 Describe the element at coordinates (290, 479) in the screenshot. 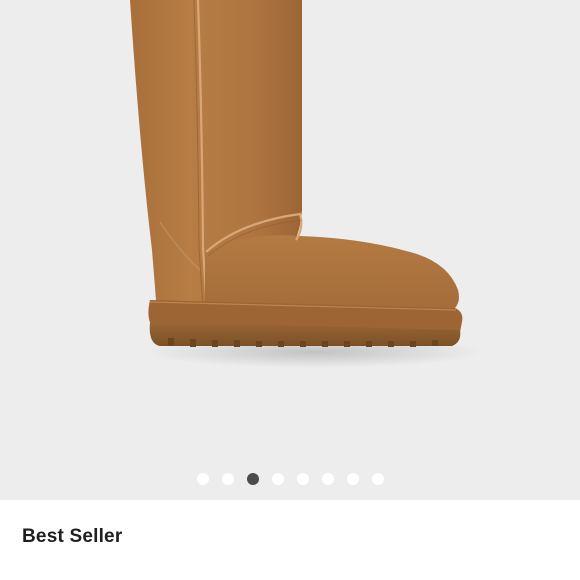

I see `carousel-pagination` at that location.